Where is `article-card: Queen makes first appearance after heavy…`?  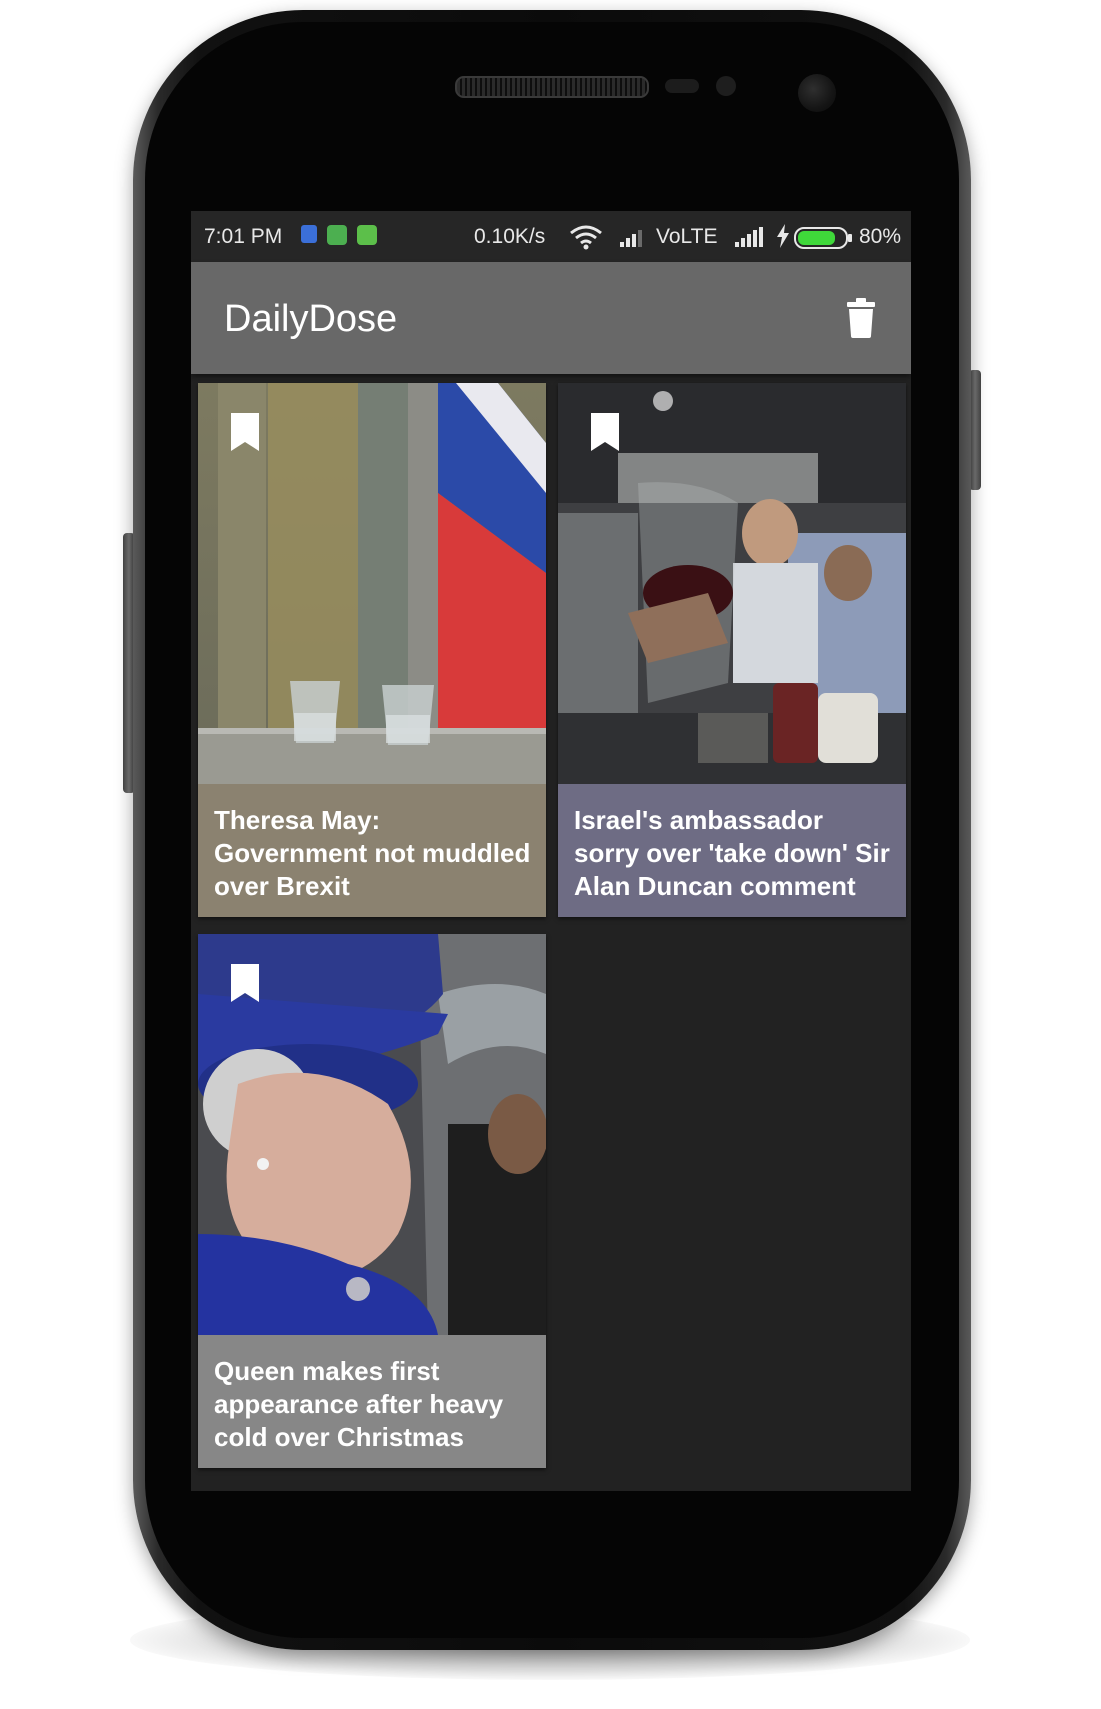
article-card: Queen makes first appearance after heavy… is located at coordinates (372, 1201).